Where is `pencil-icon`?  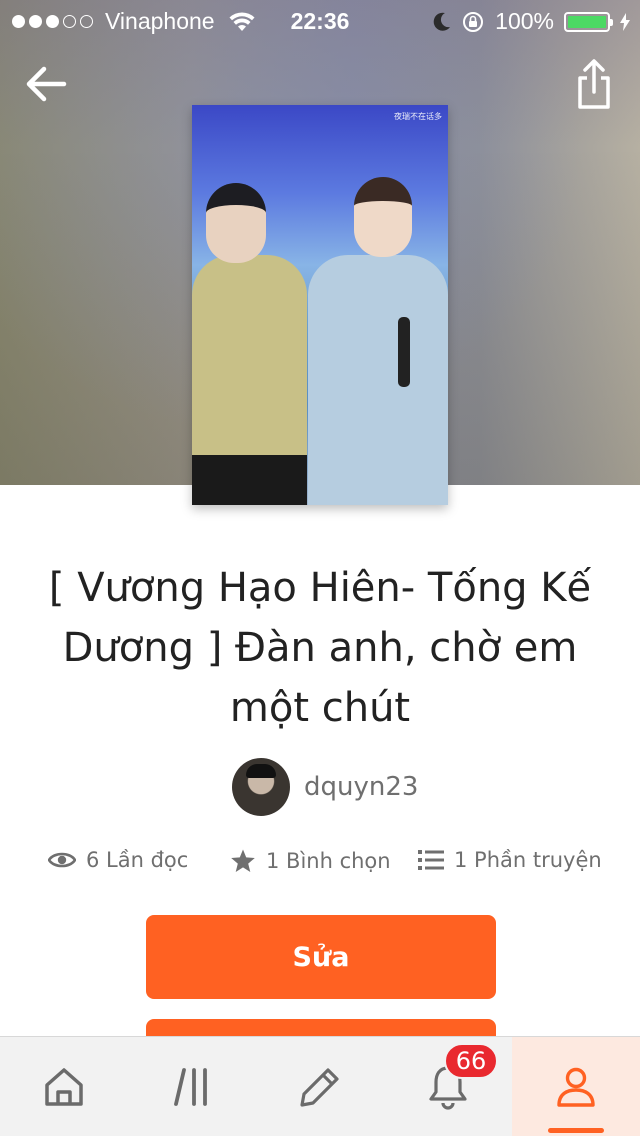
pencil-icon is located at coordinates (319, 1087).